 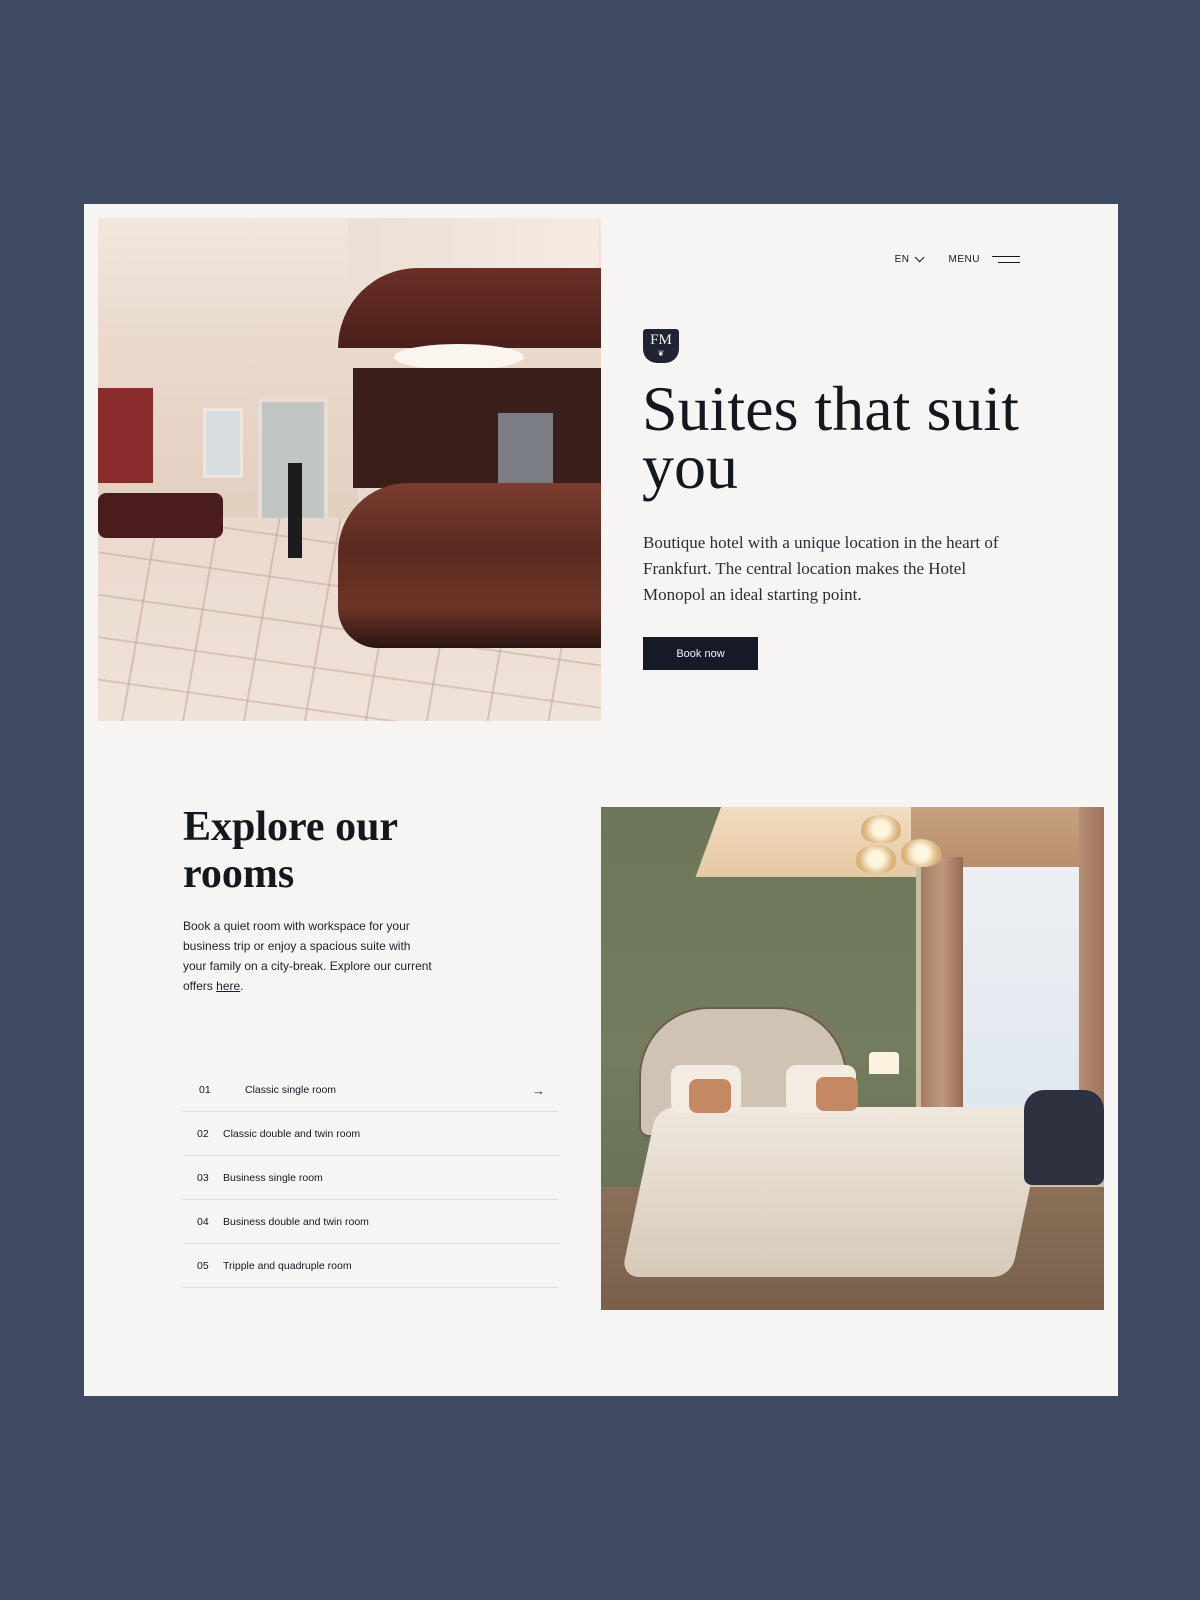 I want to click on room-label: Business double and twin room, so click(x=296, y=1221).